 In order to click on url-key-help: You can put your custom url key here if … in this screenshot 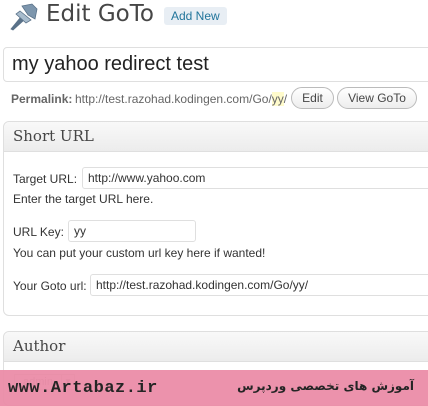, I will do `click(139, 253)`.